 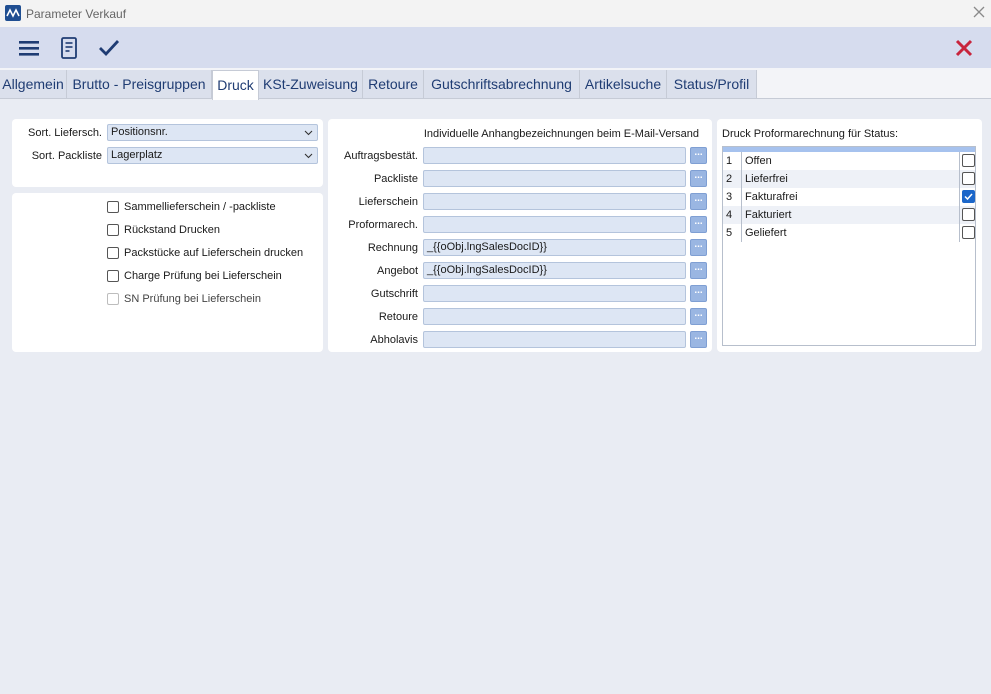 What do you see at coordinates (392, 248) in the screenshot?
I see `field-label: Rechnung` at bounding box center [392, 248].